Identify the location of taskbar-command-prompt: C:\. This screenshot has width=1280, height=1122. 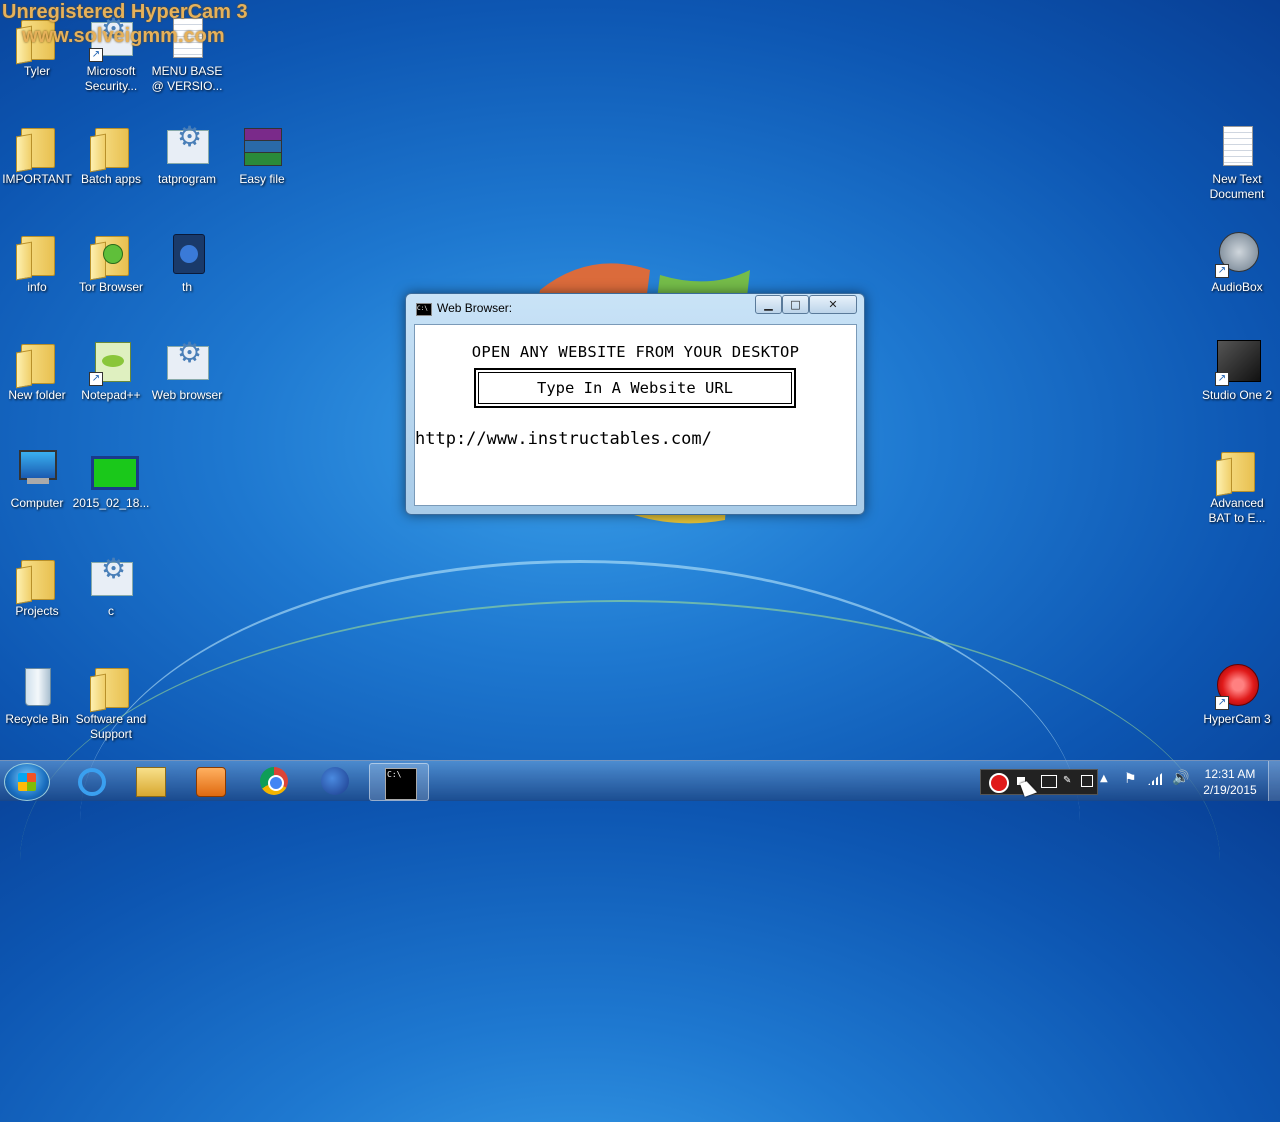
(399, 782).